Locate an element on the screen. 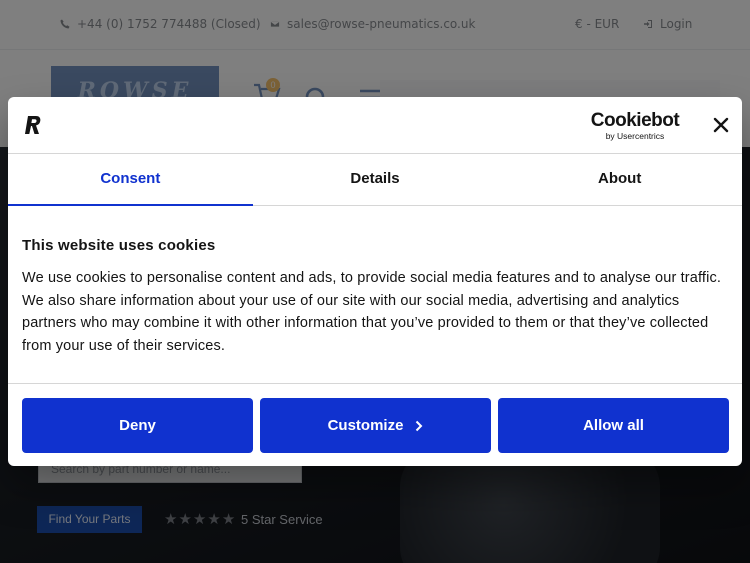 This screenshot has height=563, width=750. cookiebot-logo: Cookiebot by Usercentrics is located at coordinates (635, 126).